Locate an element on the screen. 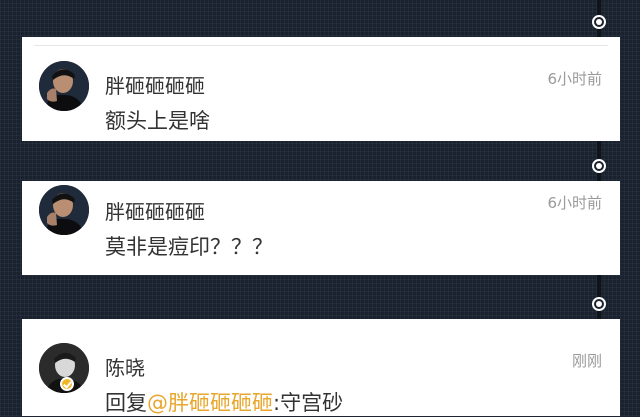 Image resolution: width=640 pixels, height=417 pixels. divider is located at coordinates (321, 45).